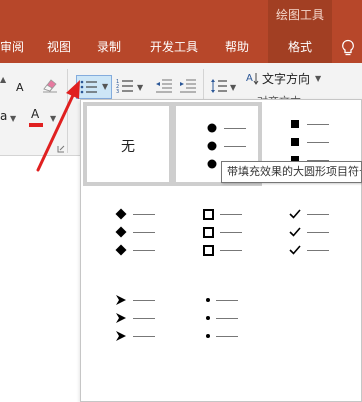  Describe the element at coordinates (300, 47) in the screenshot. I see `tab-format: 格式` at that location.